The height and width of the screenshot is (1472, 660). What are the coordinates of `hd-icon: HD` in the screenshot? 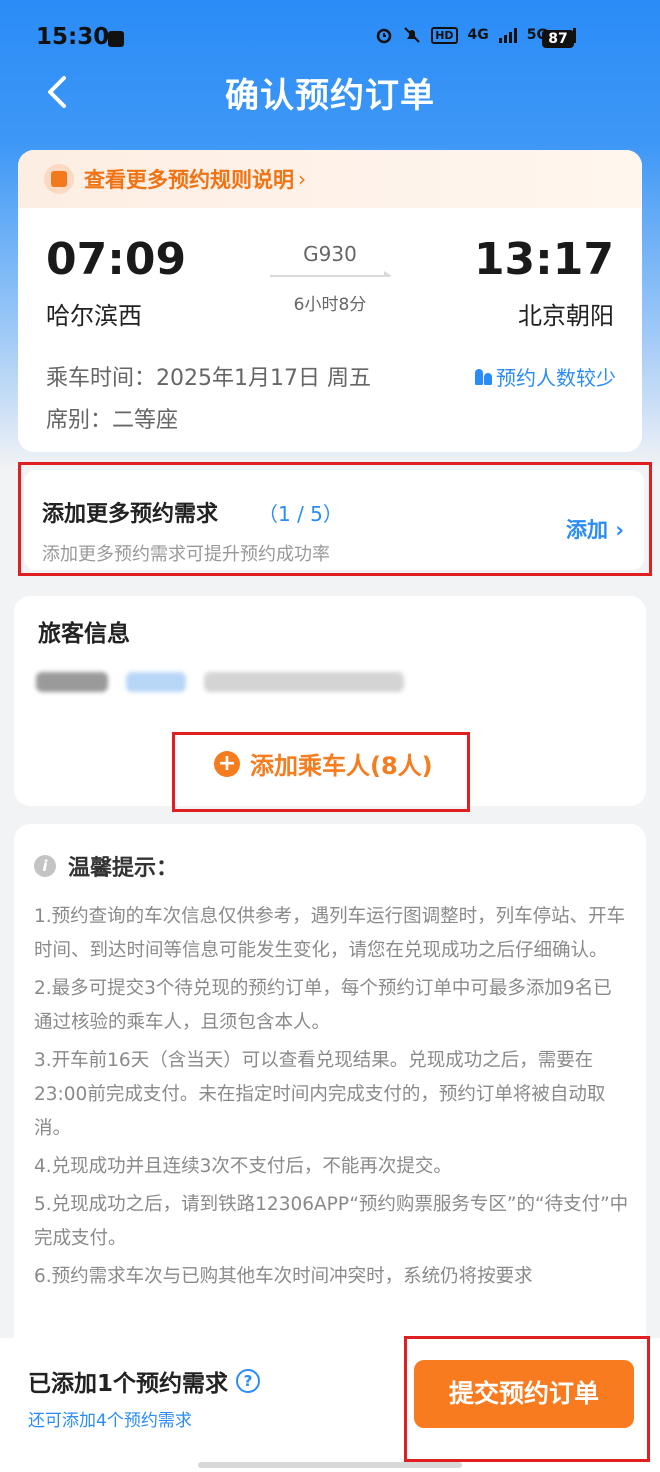 It's located at (444, 35).